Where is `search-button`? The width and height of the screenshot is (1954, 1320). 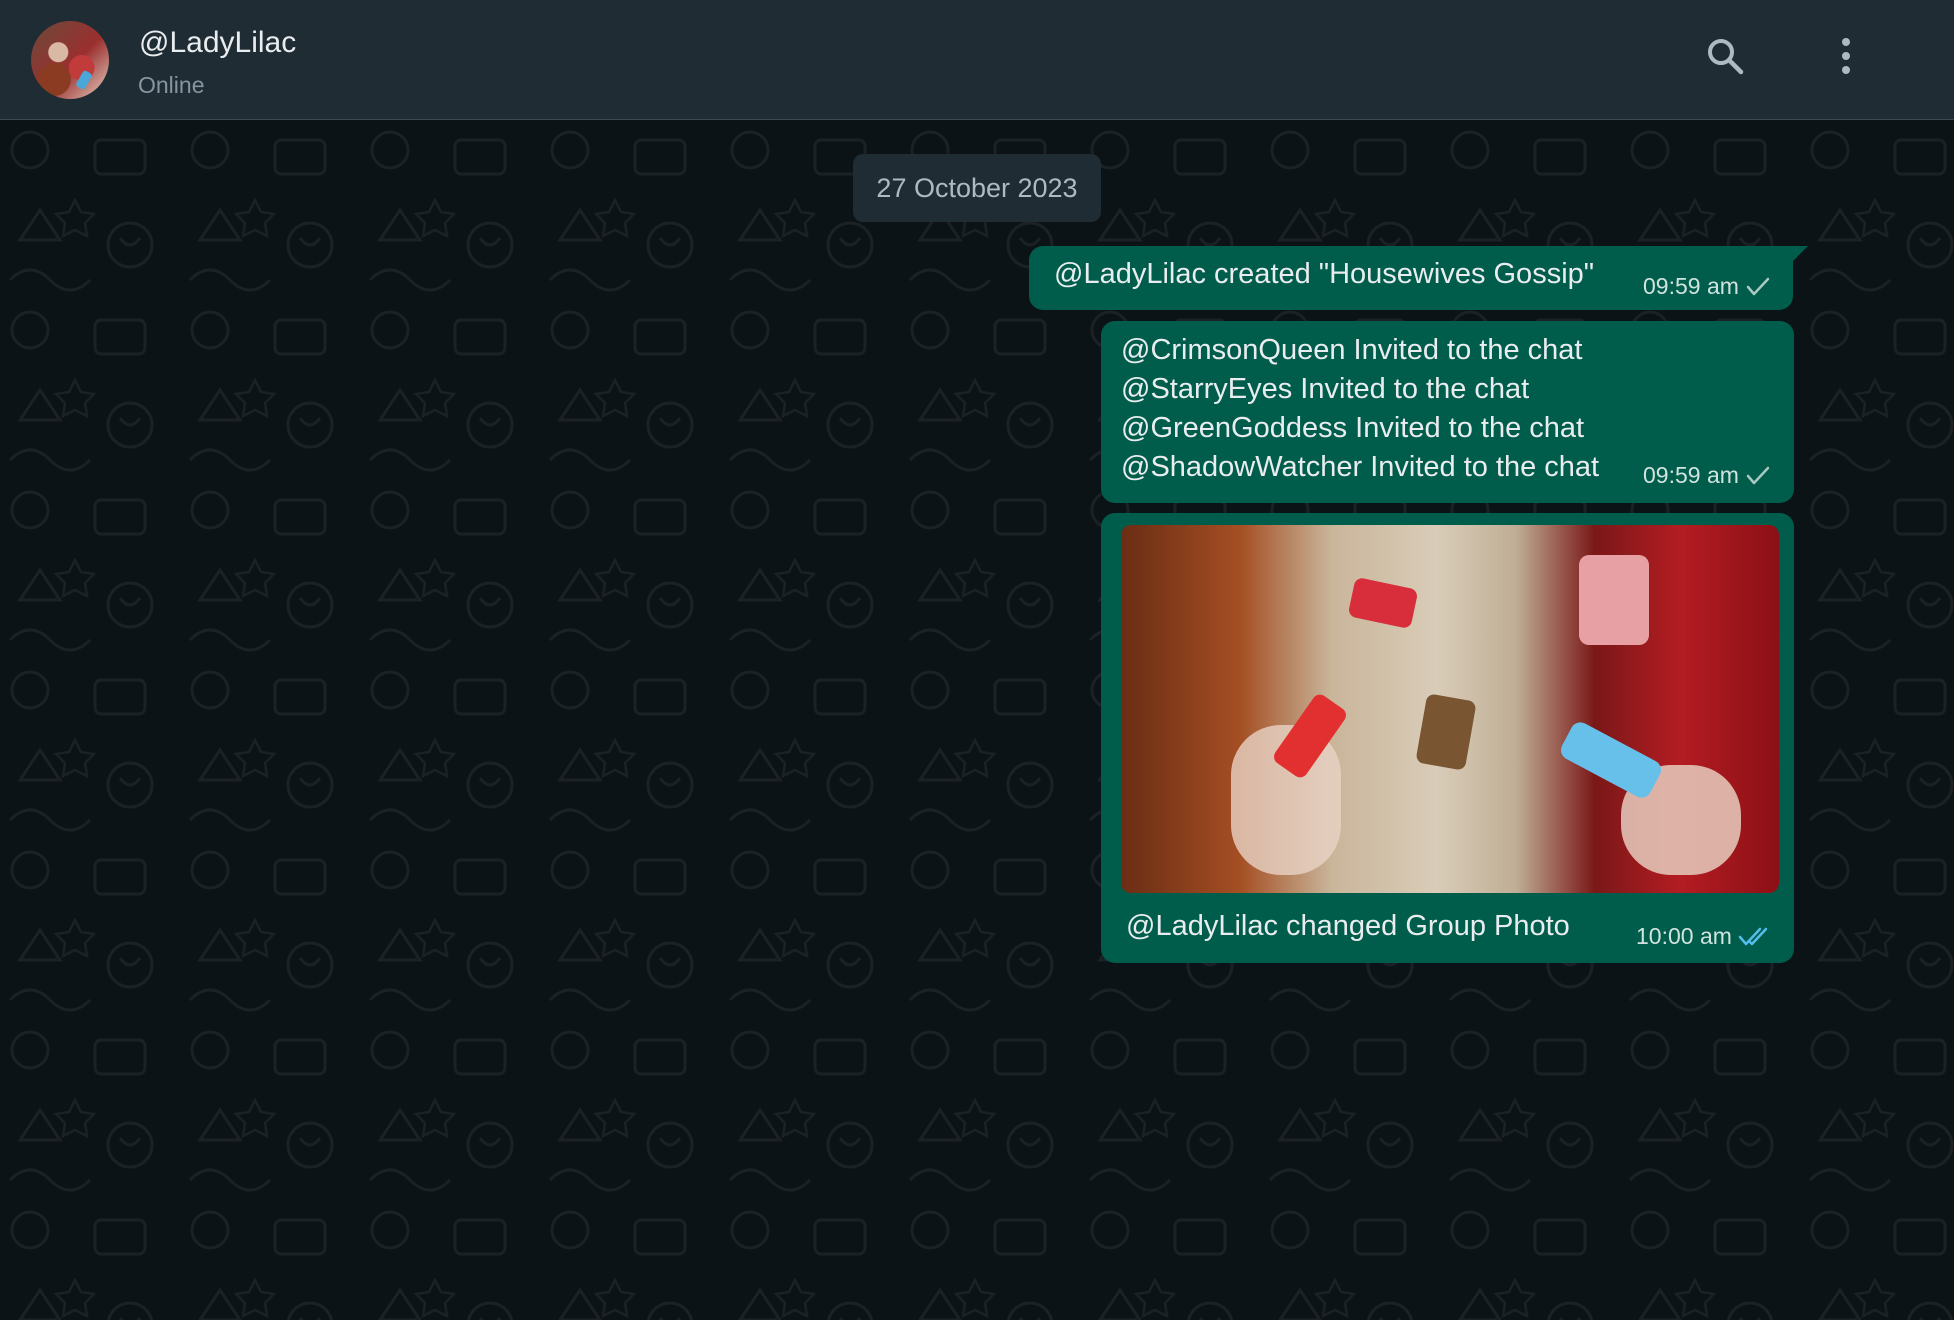 search-button is located at coordinates (1725, 56).